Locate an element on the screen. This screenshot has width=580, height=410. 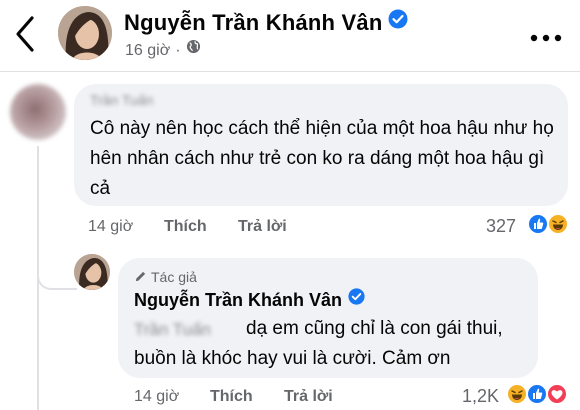
reply-author-avatar is located at coordinates (92, 272).